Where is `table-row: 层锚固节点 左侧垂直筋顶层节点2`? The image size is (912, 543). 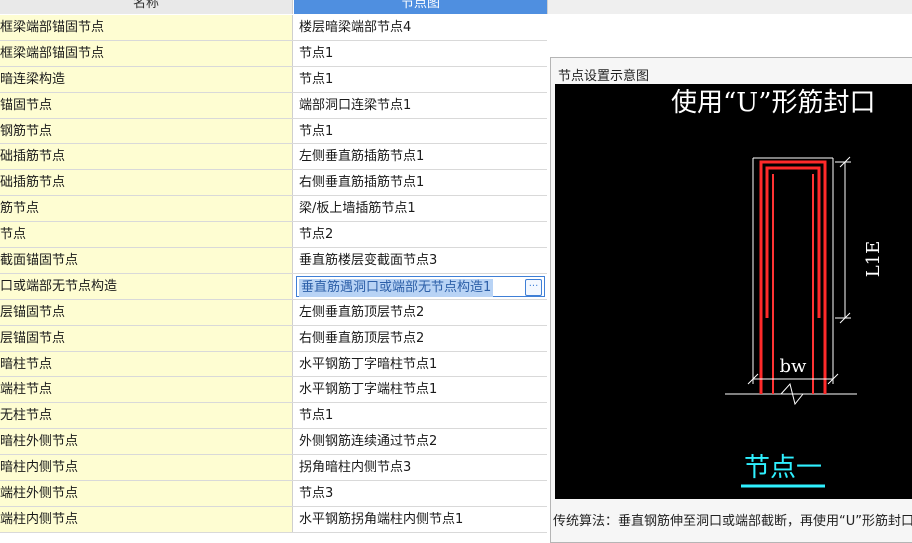 table-row: 层锚固节点 左侧垂直筋顶层节点2 is located at coordinates (273, 312).